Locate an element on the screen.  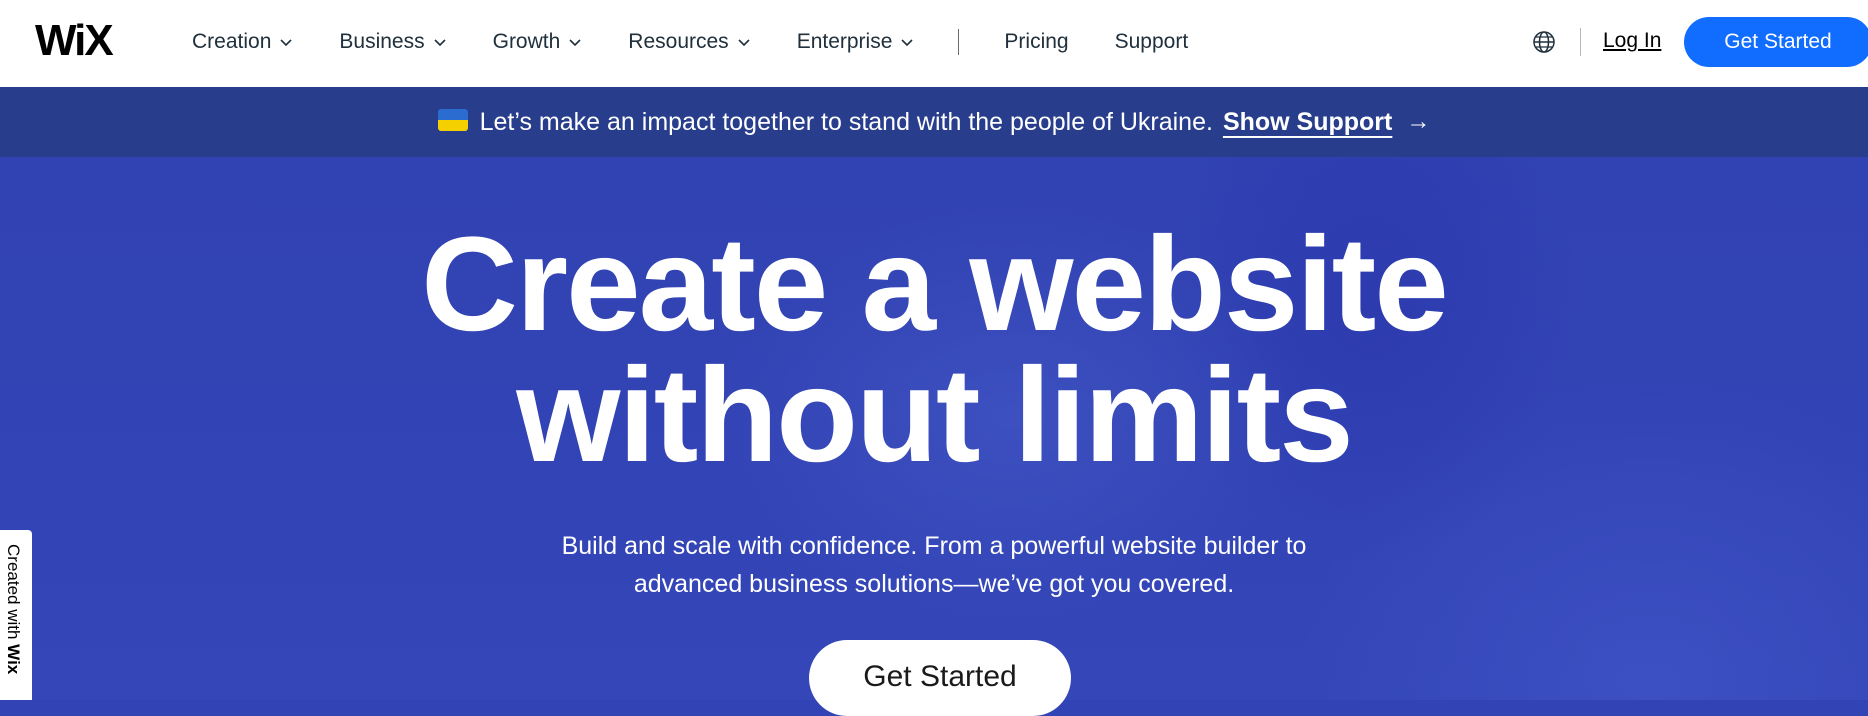
badge-brand: Wix is located at coordinates (13, 659).